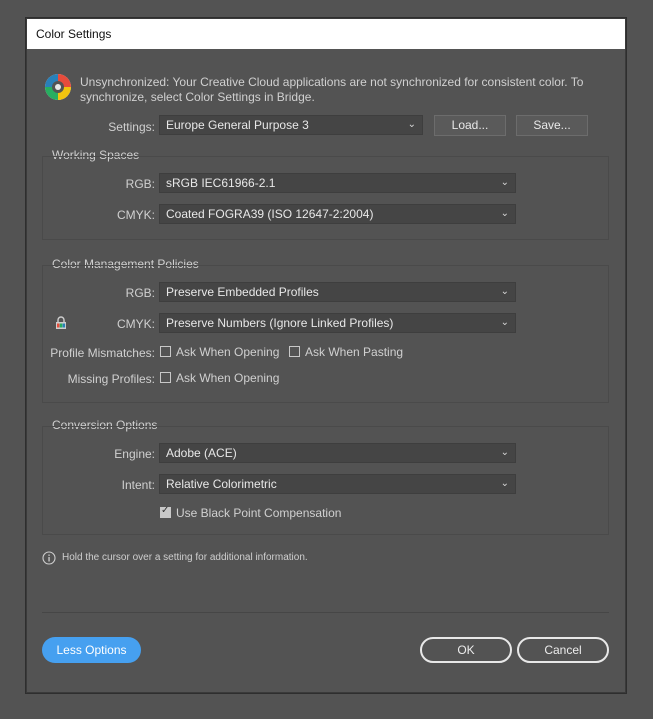 The width and height of the screenshot is (653, 719). Describe the element at coordinates (242, 292) in the screenshot. I see `policies-rgb-value: Preserve Embedded Profiles` at that location.